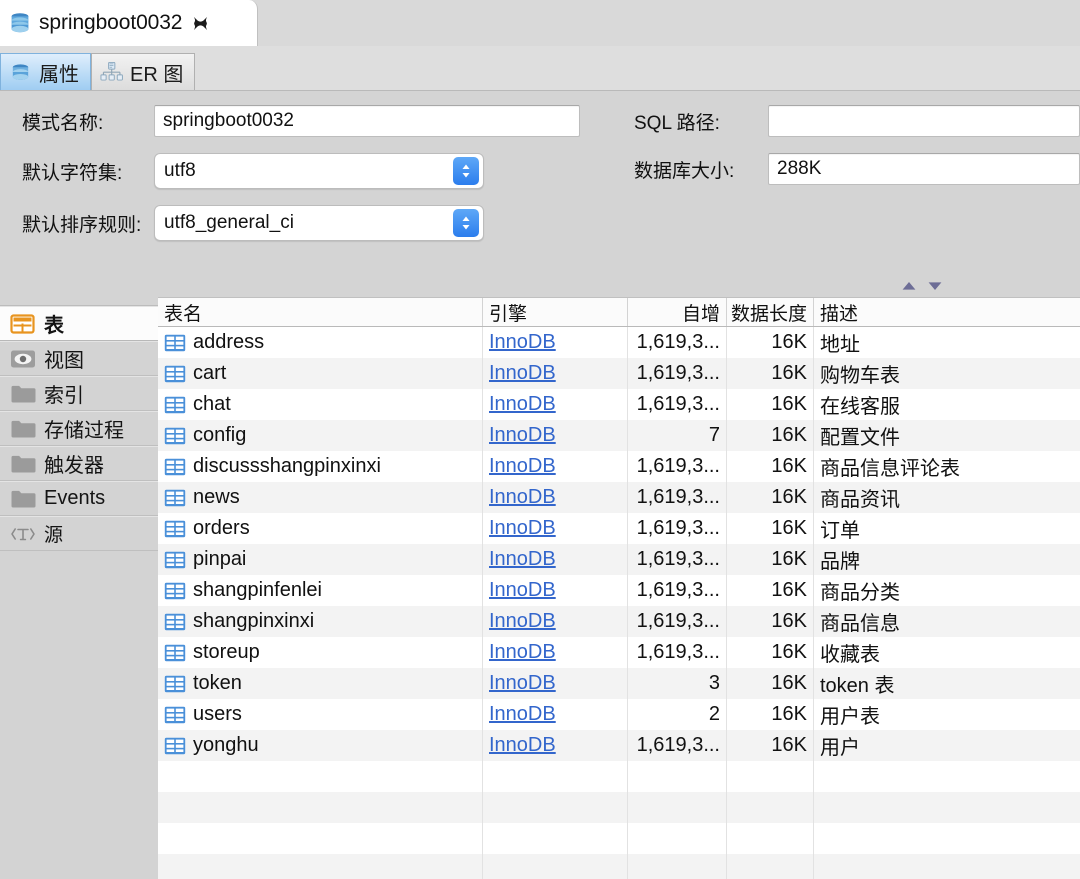  What do you see at coordinates (935, 288) in the screenshot?
I see `sort-descending-icon` at bounding box center [935, 288].